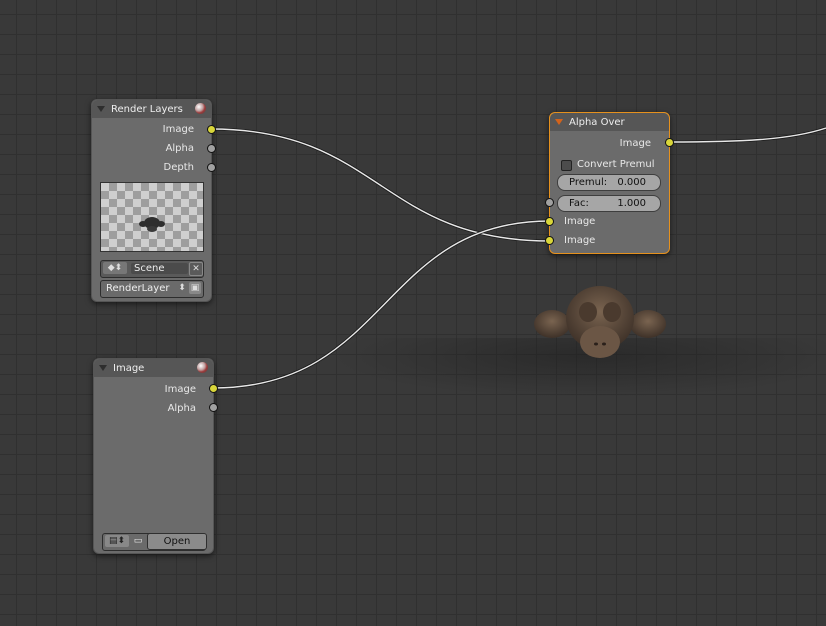 The image size is (826, 626). What do you see at coordinates (153, 456) in the screenshot?
I see `image-node: Image Image Alpha ▤⬍ ▭ Open` at bounding box center [153, 456].